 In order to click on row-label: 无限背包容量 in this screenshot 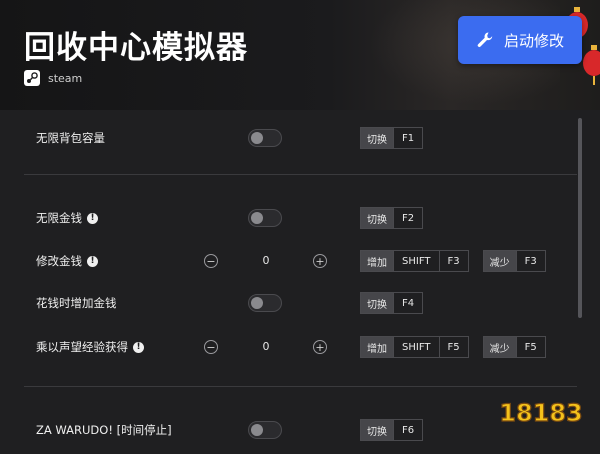, I will do `click(70, 138)`.